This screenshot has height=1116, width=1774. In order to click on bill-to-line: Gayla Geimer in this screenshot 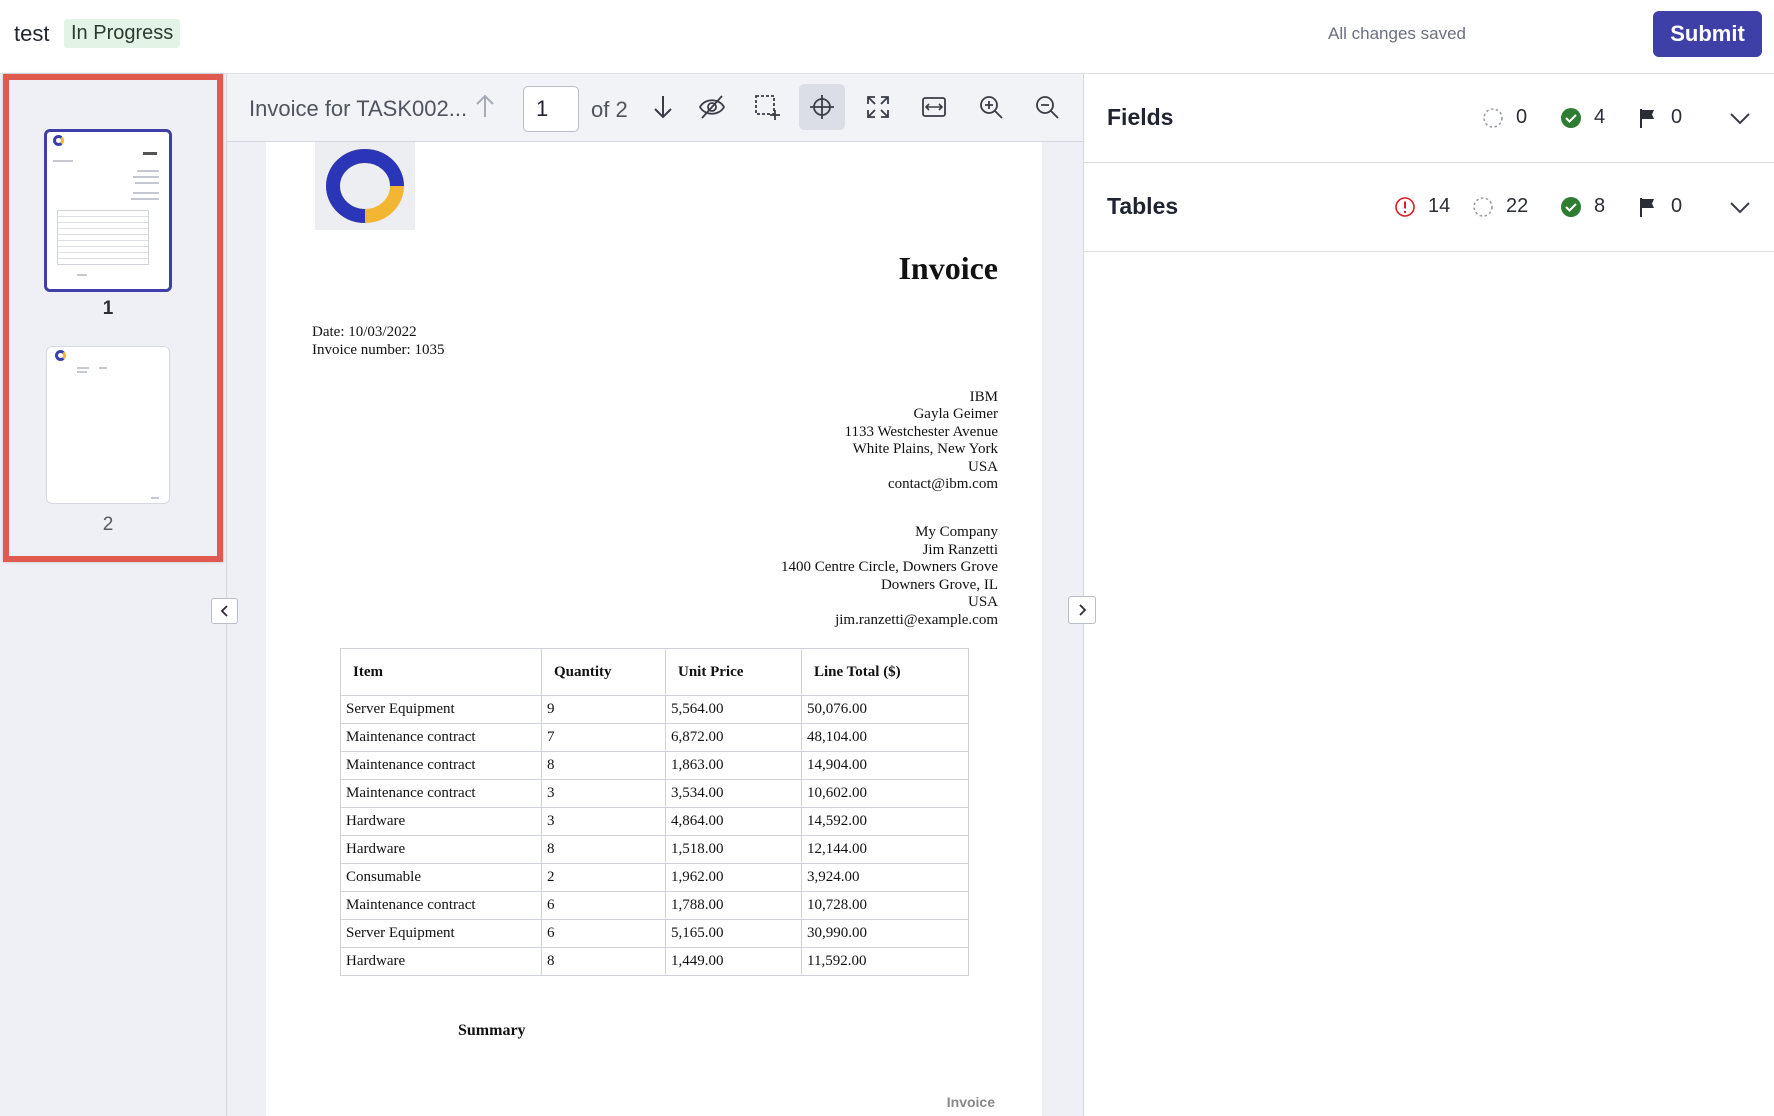, I will do `click(955, 414)`.